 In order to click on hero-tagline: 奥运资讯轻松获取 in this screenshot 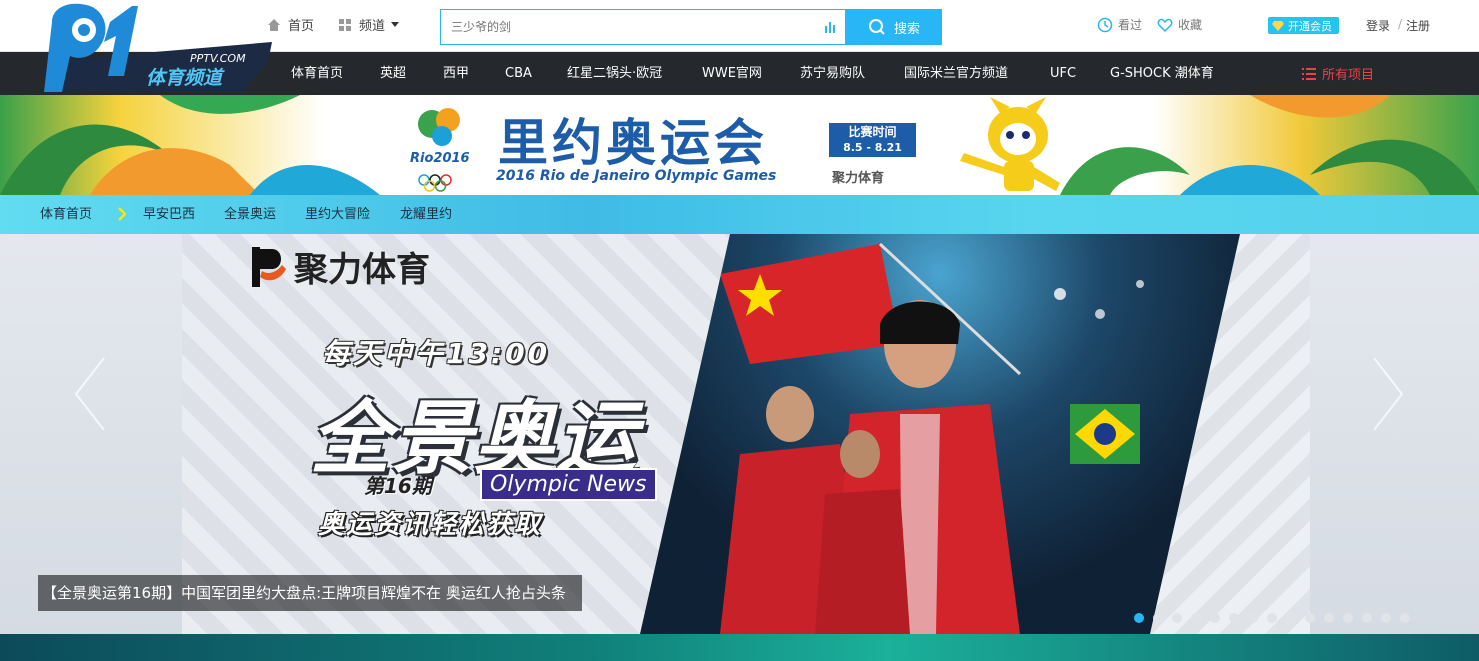, I will do `click(430, 525)`.